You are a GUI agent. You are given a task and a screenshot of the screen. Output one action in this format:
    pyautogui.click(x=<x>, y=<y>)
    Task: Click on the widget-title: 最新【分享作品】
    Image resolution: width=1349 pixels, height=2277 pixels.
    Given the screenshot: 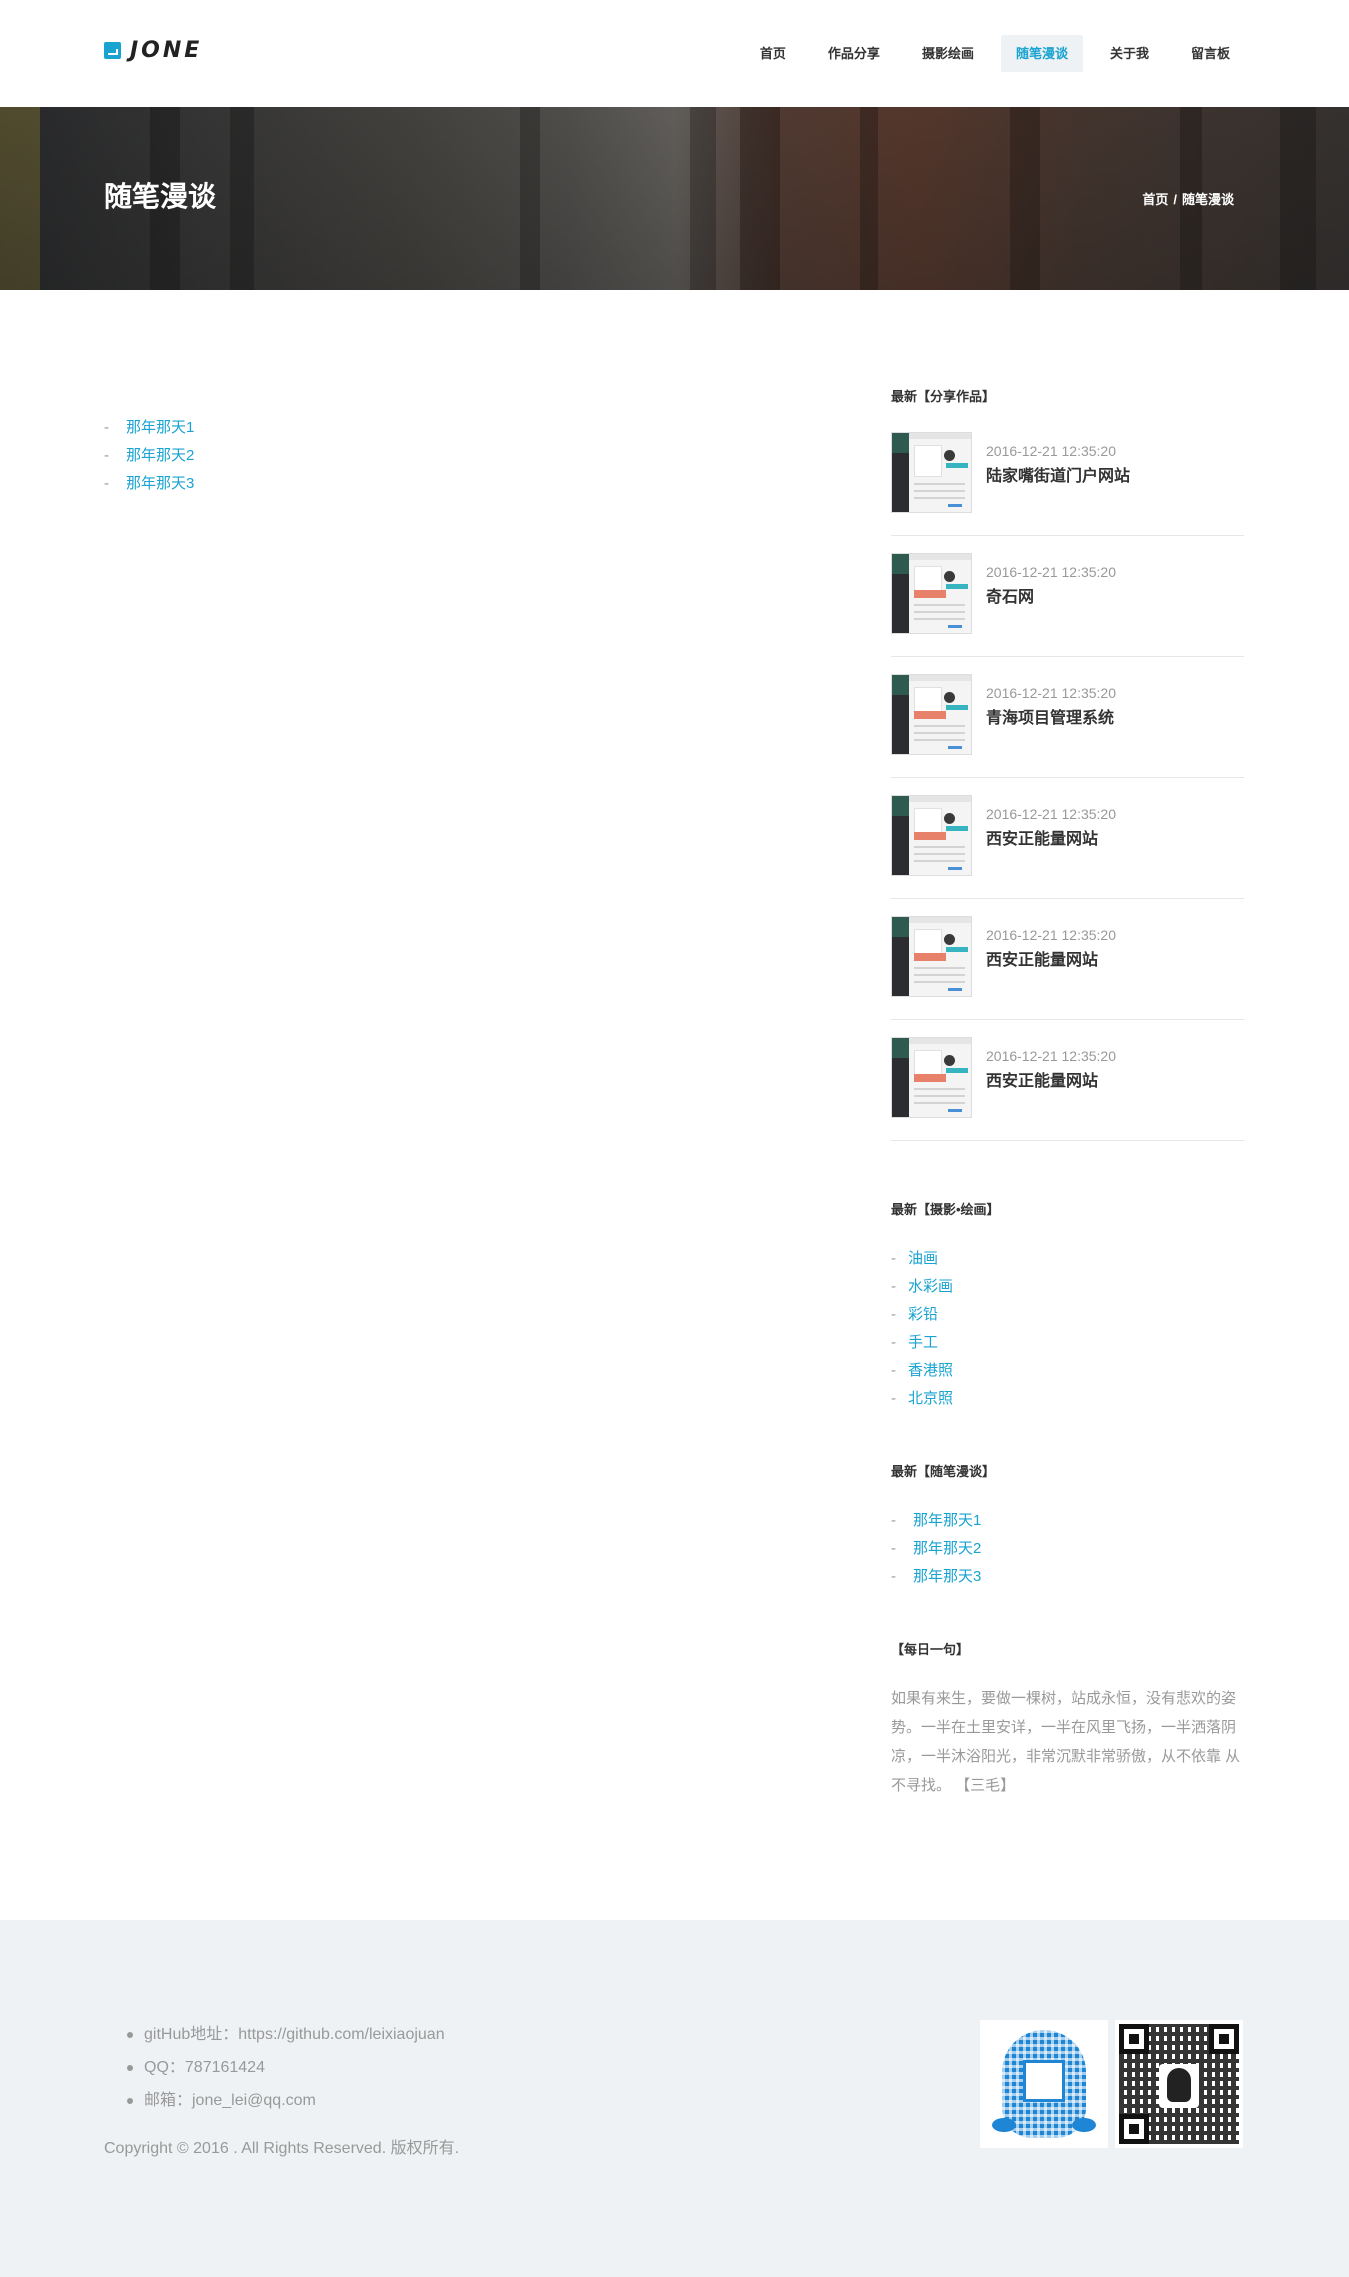 What is the action you would take?
    pyautogui.click(x=943, y=396)
    